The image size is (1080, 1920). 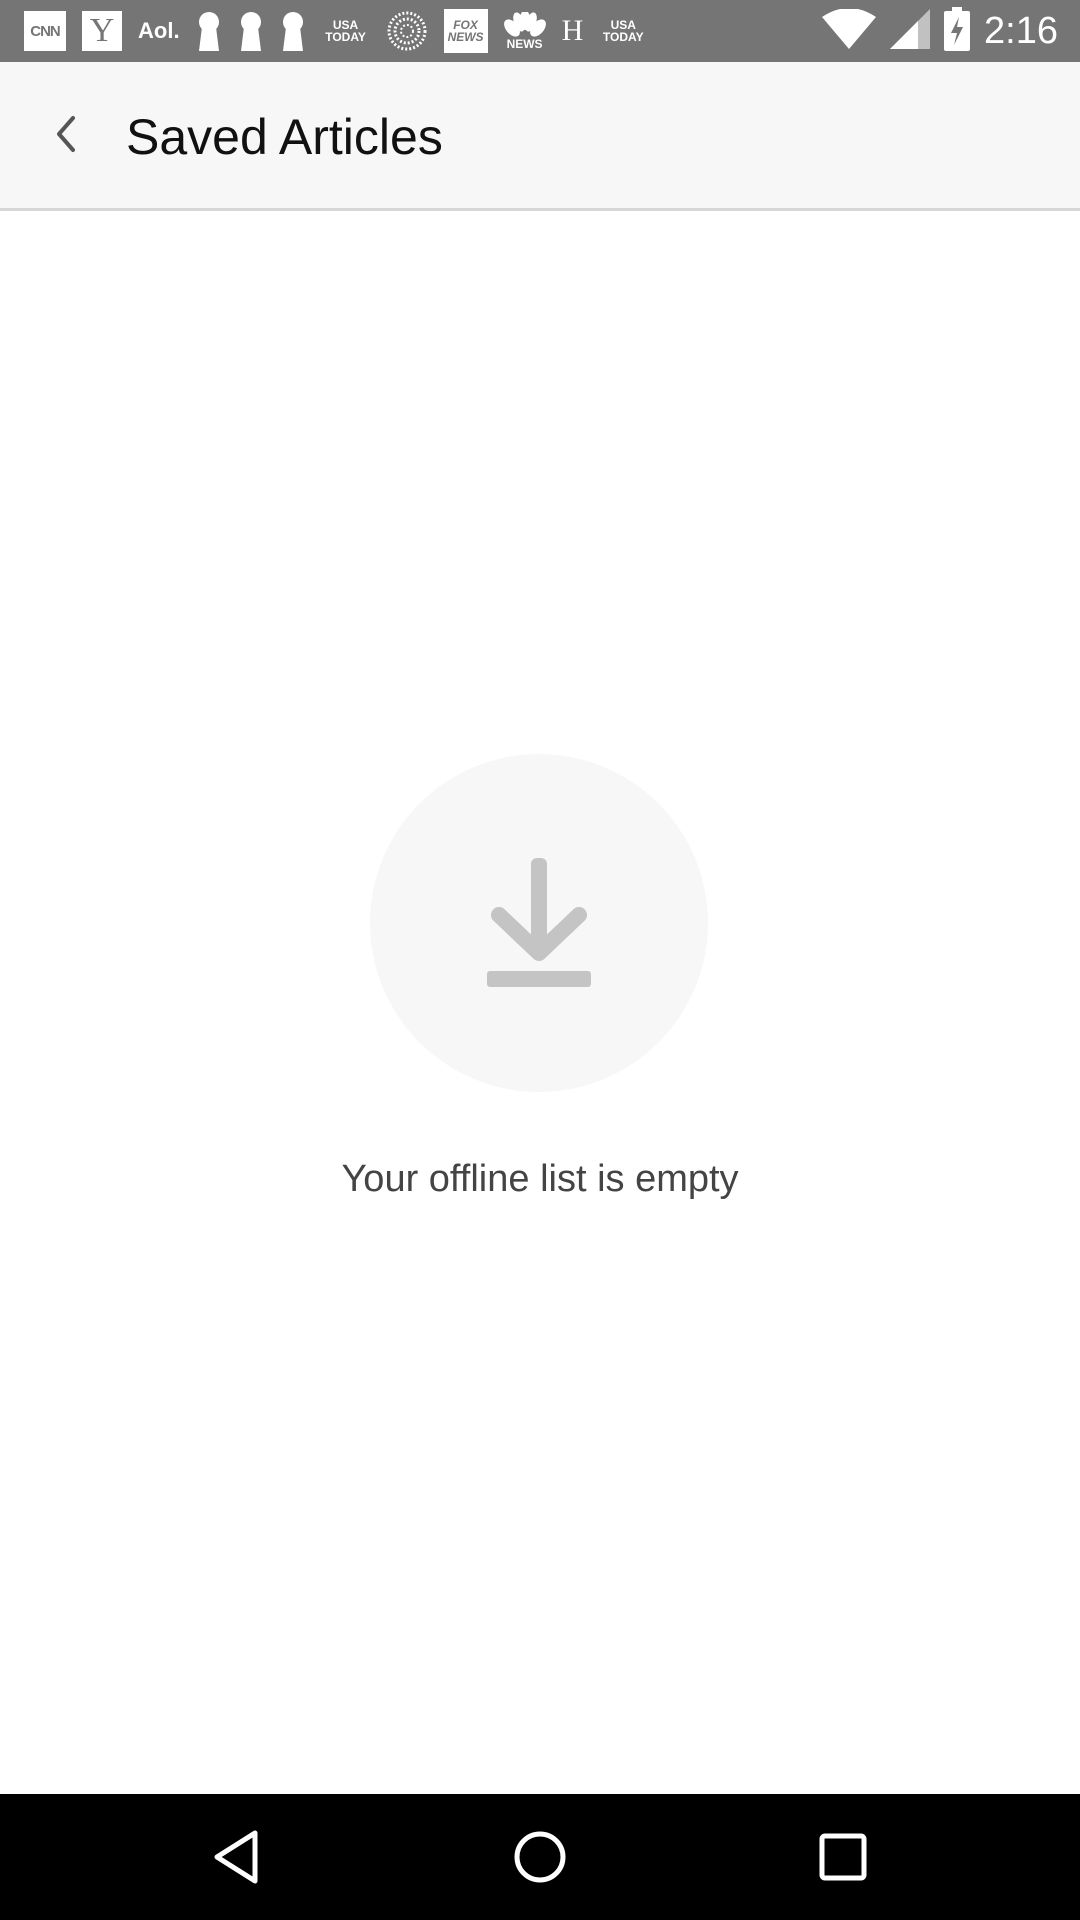 I want to click on empty-state-illustration, so click(x=539, y=923).